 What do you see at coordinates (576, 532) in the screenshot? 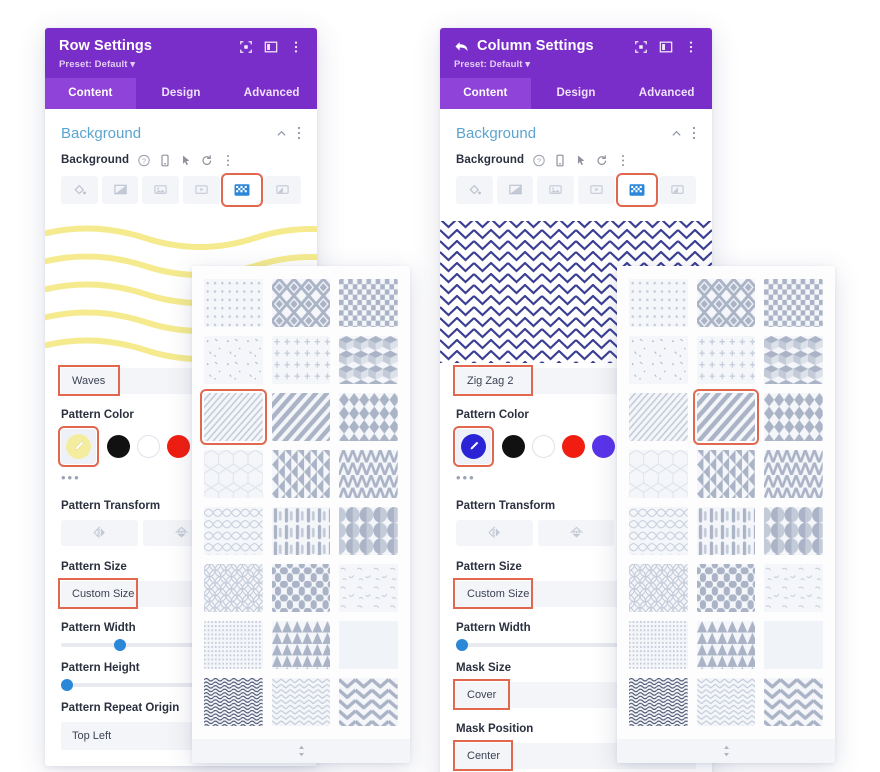
I see `flip-vertical-button` at bounding box center [576, 532].